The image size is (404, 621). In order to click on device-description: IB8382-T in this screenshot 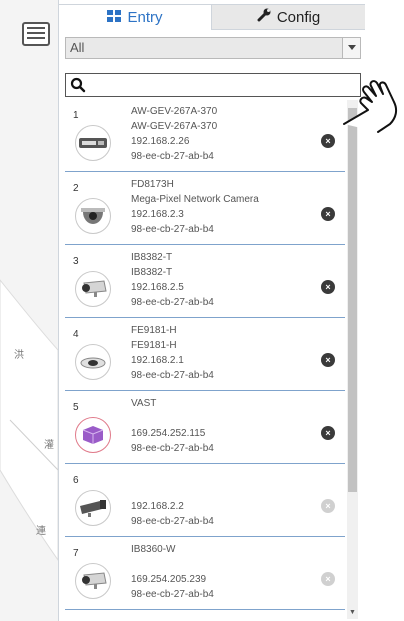, I will do `click(152, 272)`.